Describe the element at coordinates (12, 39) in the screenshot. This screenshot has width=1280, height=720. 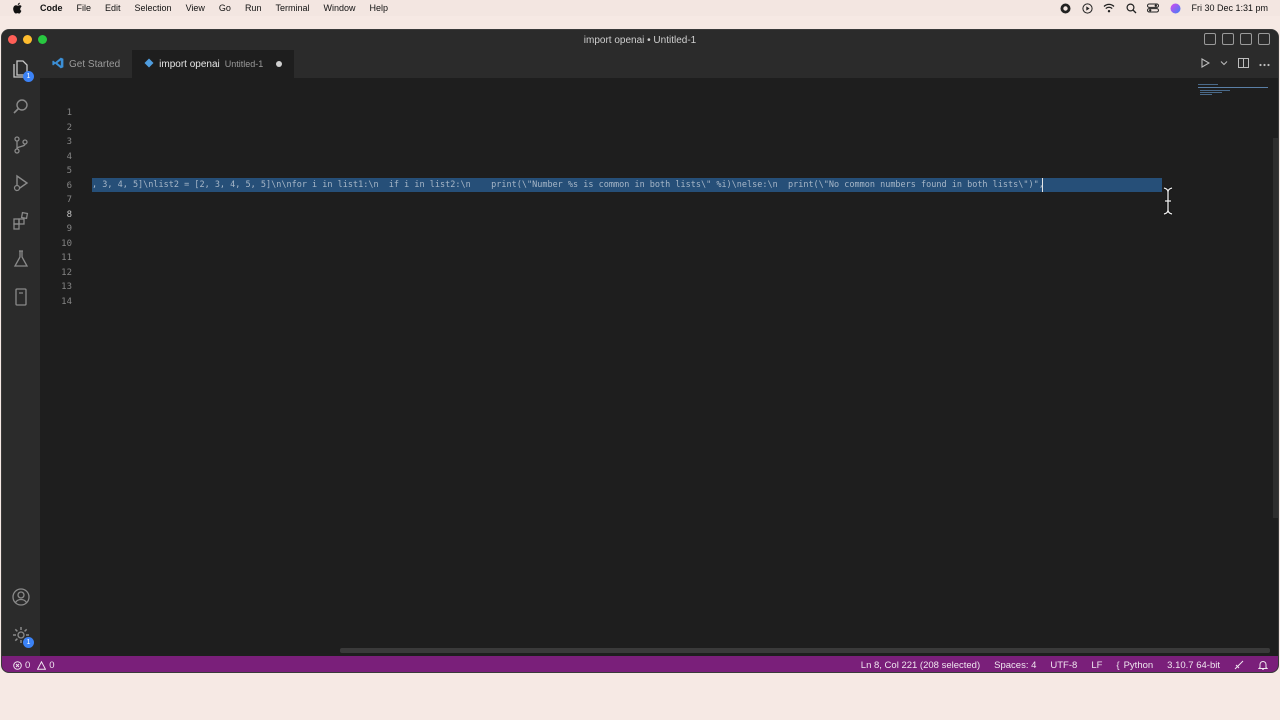
I see `close-window-button` at that location.